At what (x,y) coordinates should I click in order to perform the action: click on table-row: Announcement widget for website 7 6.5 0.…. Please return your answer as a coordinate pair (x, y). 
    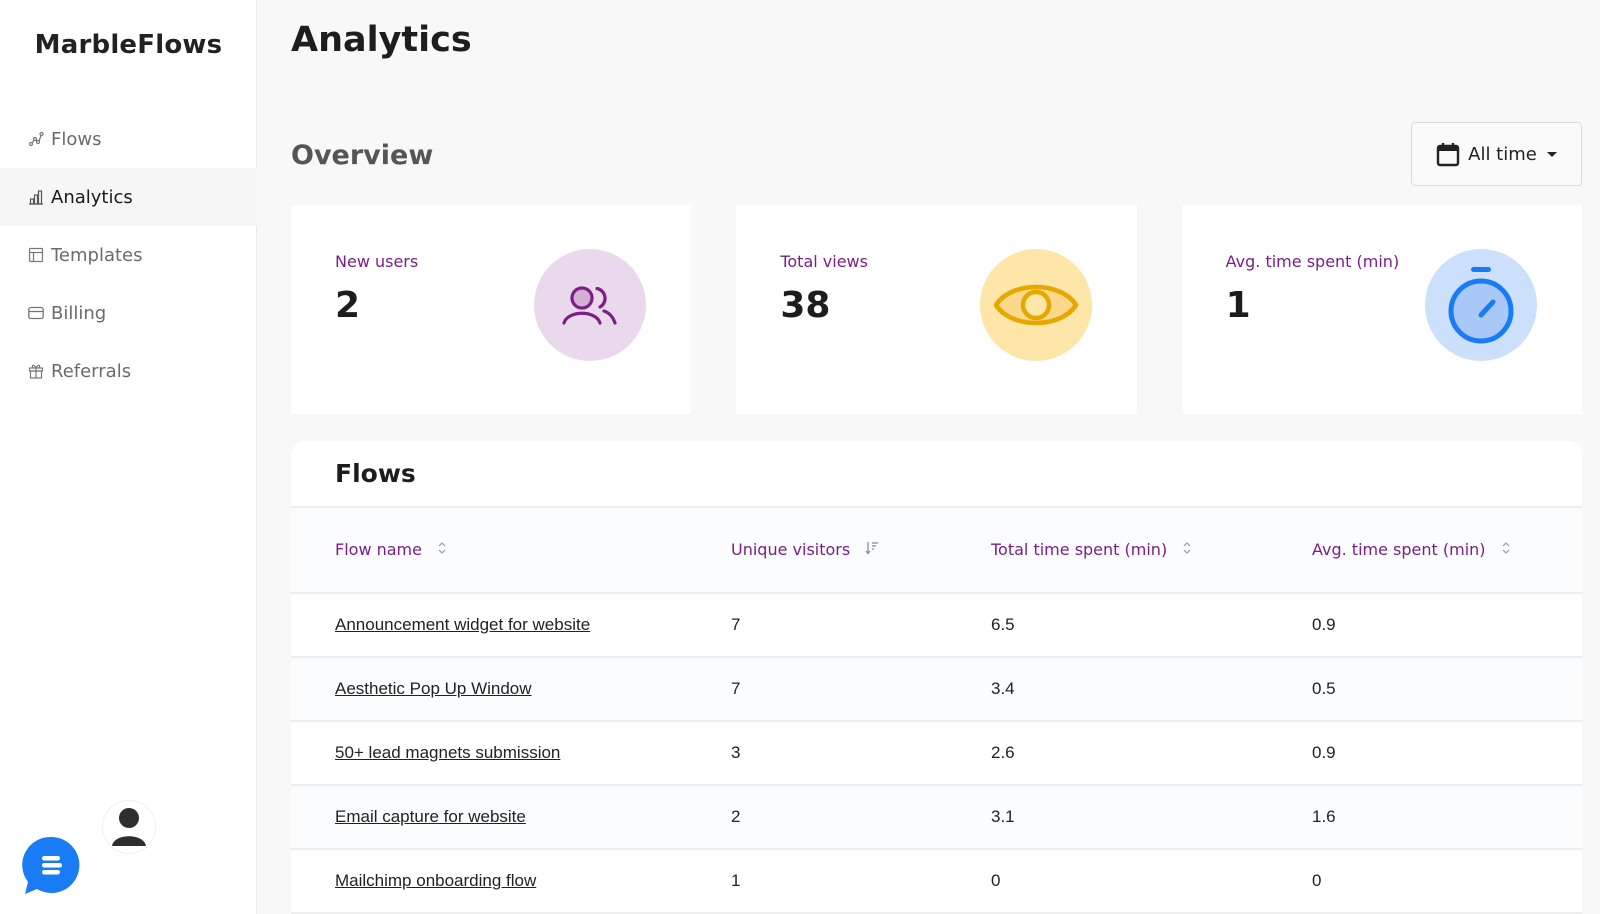
    Looking at the image, I should click on (936, 625).